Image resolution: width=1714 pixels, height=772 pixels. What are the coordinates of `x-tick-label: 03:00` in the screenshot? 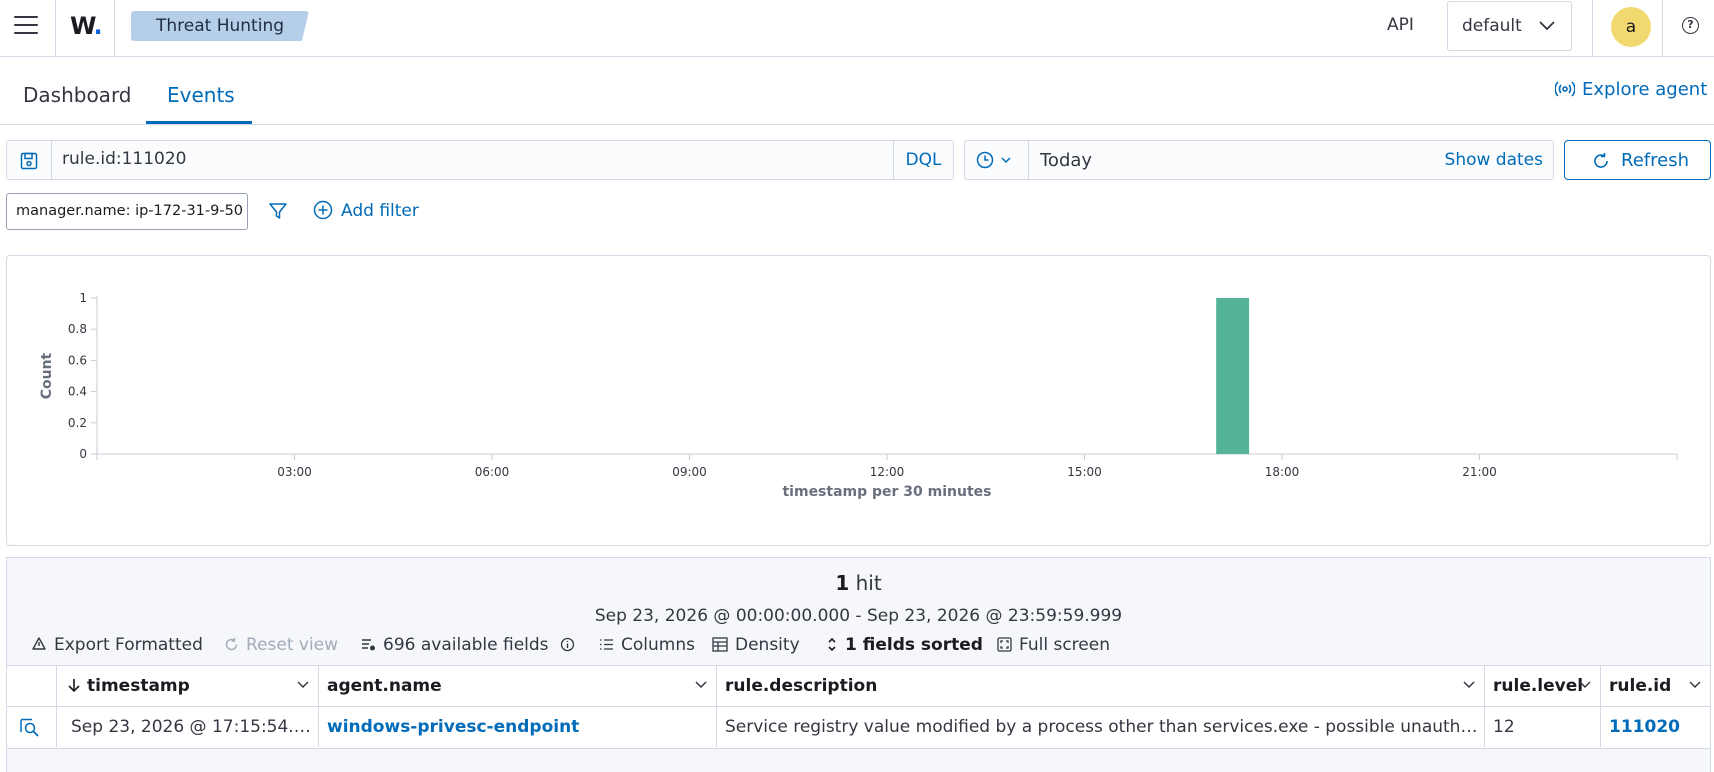 It's located at (294, 472).